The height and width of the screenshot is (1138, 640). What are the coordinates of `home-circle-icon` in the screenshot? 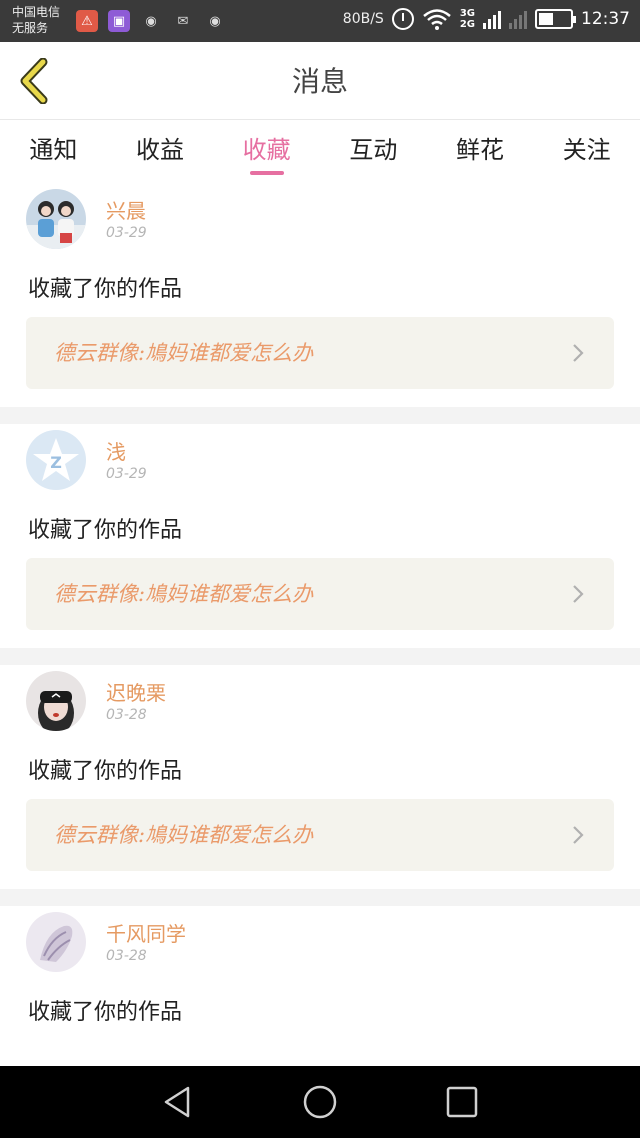 It's located at (320, 1102).